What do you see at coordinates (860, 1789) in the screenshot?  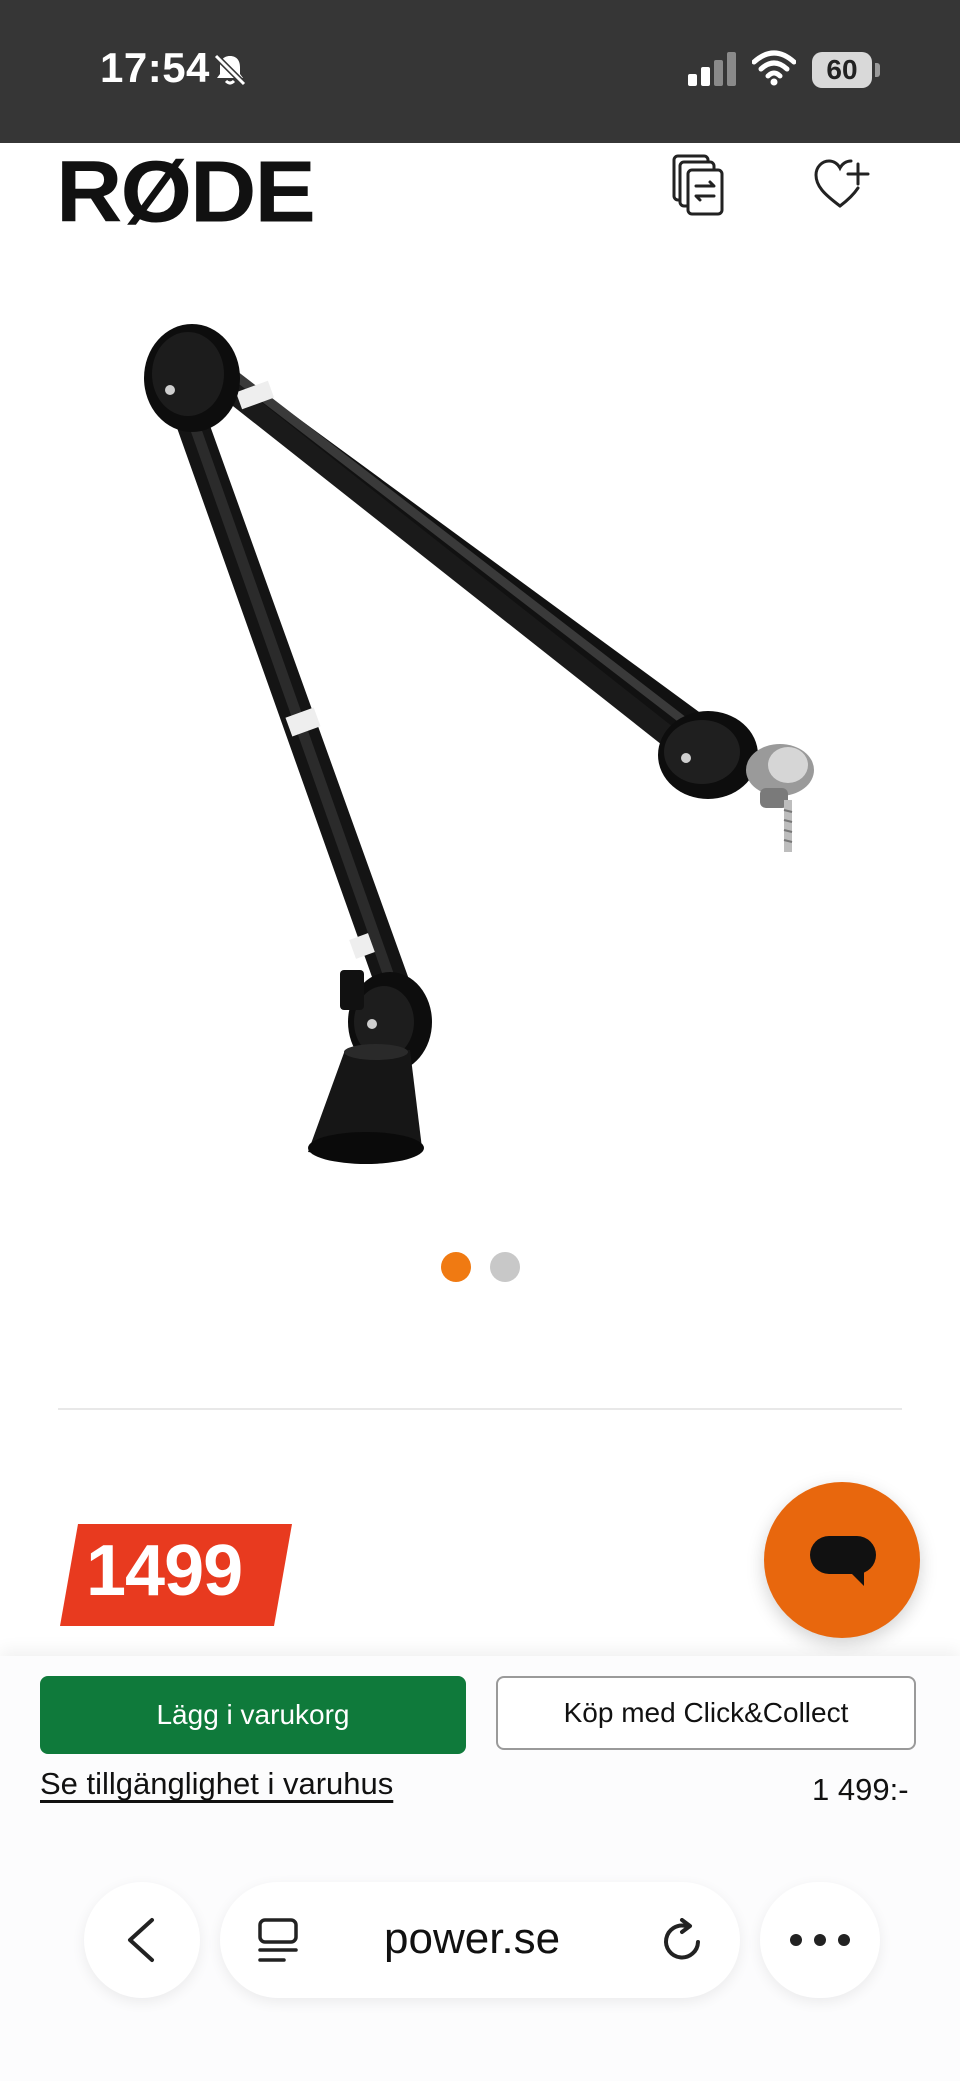 I see `price-label: 1 499:-` at bounding box center [860, 1789].